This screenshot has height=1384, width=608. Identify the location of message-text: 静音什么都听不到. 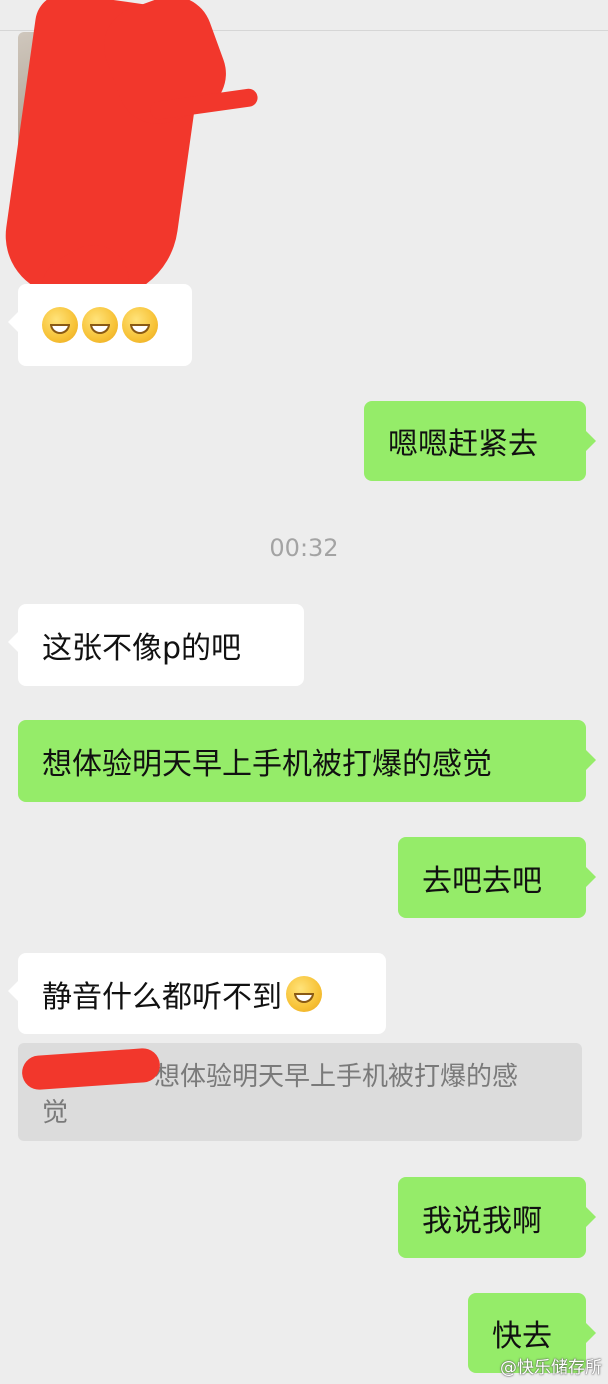
(162, 997).